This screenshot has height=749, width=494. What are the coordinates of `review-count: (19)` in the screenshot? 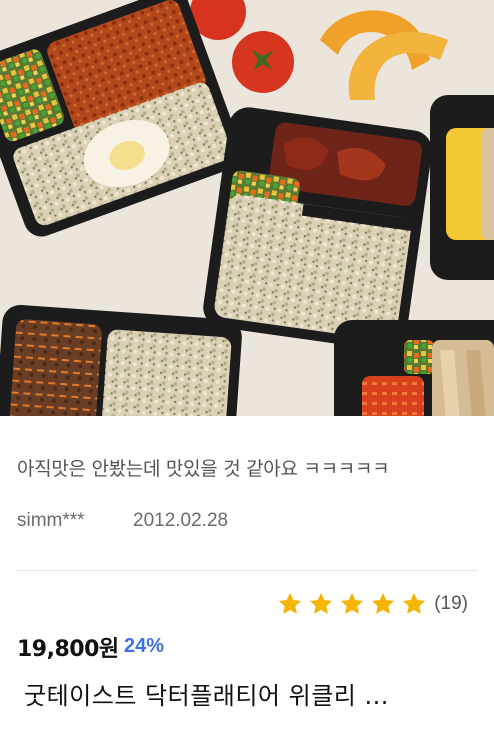 It's located at (451, 603).